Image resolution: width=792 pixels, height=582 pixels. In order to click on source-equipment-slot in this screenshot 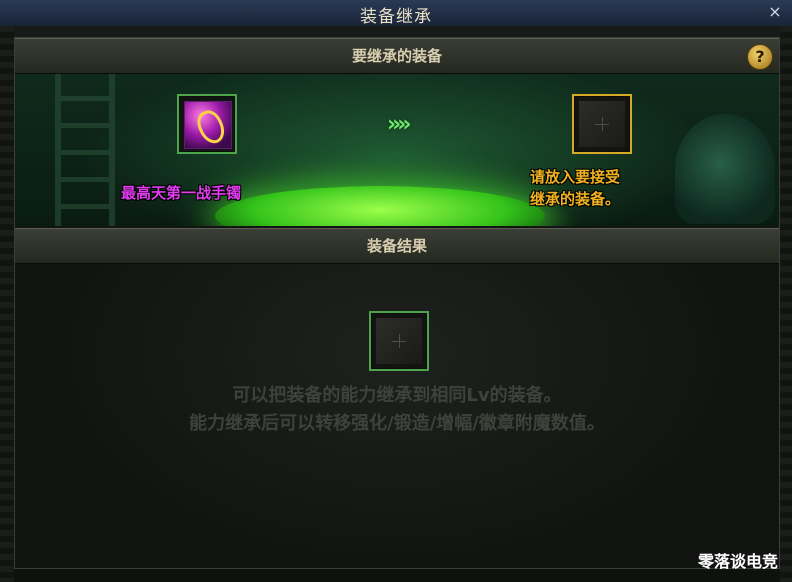, I will do `click(207, 124)`.